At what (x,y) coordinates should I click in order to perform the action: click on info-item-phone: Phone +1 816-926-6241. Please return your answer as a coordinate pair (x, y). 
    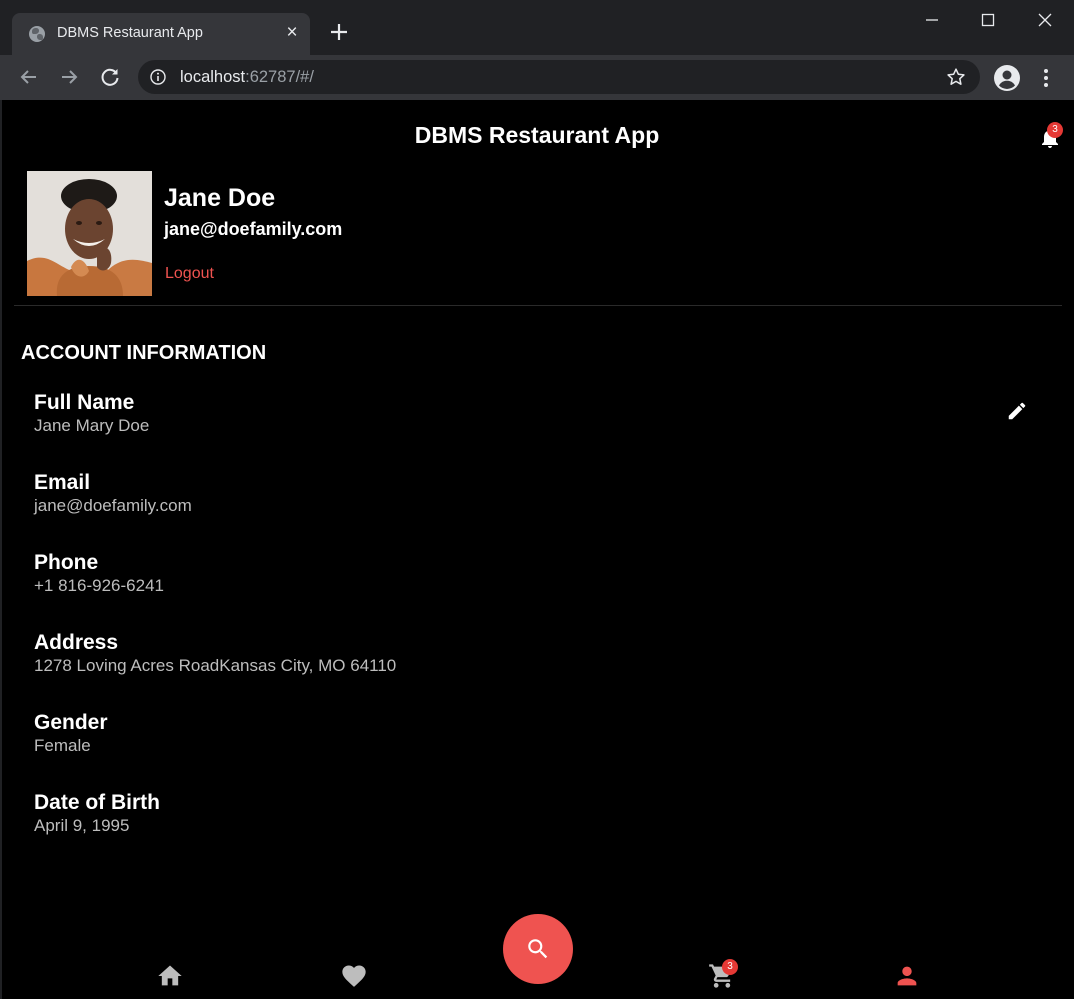
    Looking at the image, I should click on (99, 574).